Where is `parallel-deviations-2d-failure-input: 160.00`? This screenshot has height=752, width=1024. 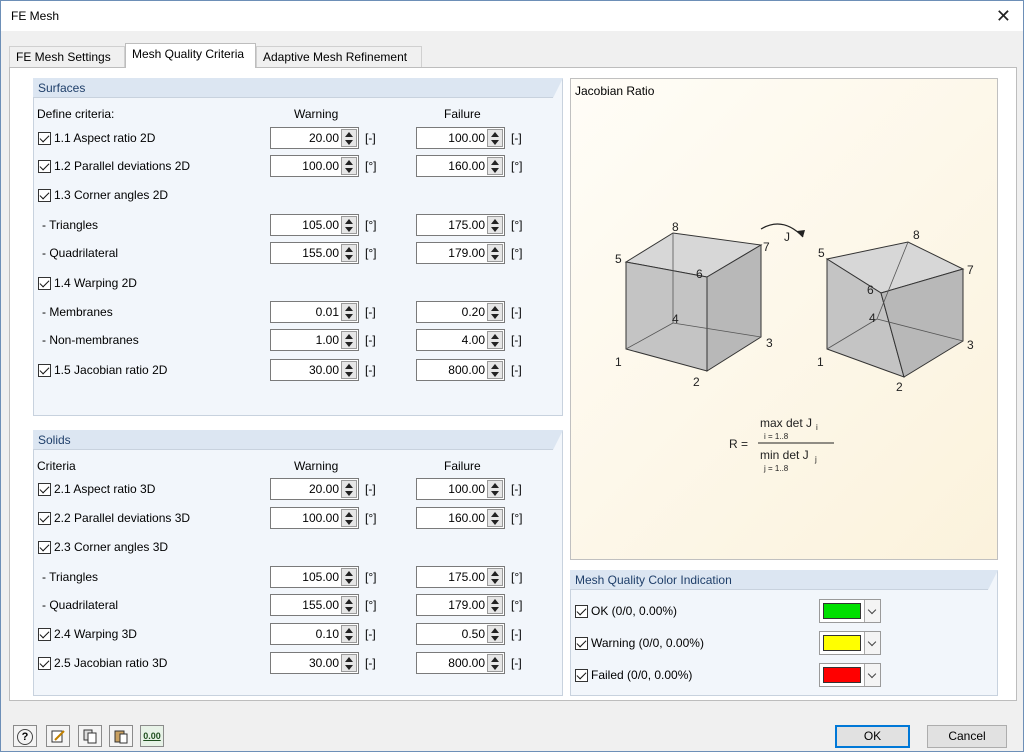 parallel-deviations-2d-failure-input: 160.00 is located at coordinates (460, 166).